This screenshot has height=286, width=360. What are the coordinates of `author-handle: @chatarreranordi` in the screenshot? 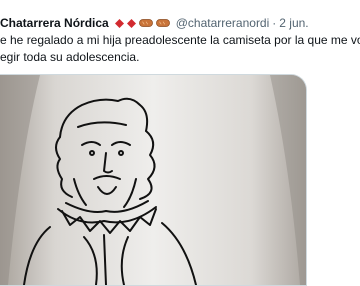 It's located at (223, 23).